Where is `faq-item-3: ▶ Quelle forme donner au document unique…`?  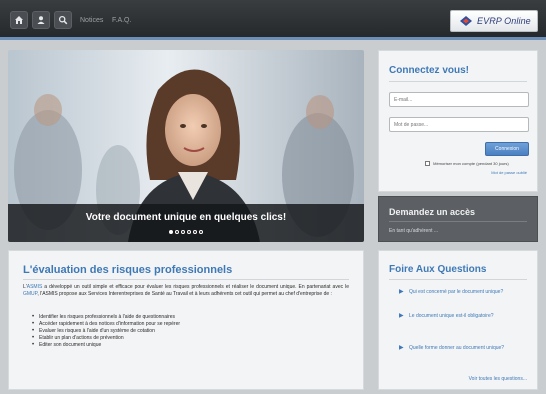
faq-item-3: ▶ Quelle forme donner au document unique… is located at coordinates (464, 348).